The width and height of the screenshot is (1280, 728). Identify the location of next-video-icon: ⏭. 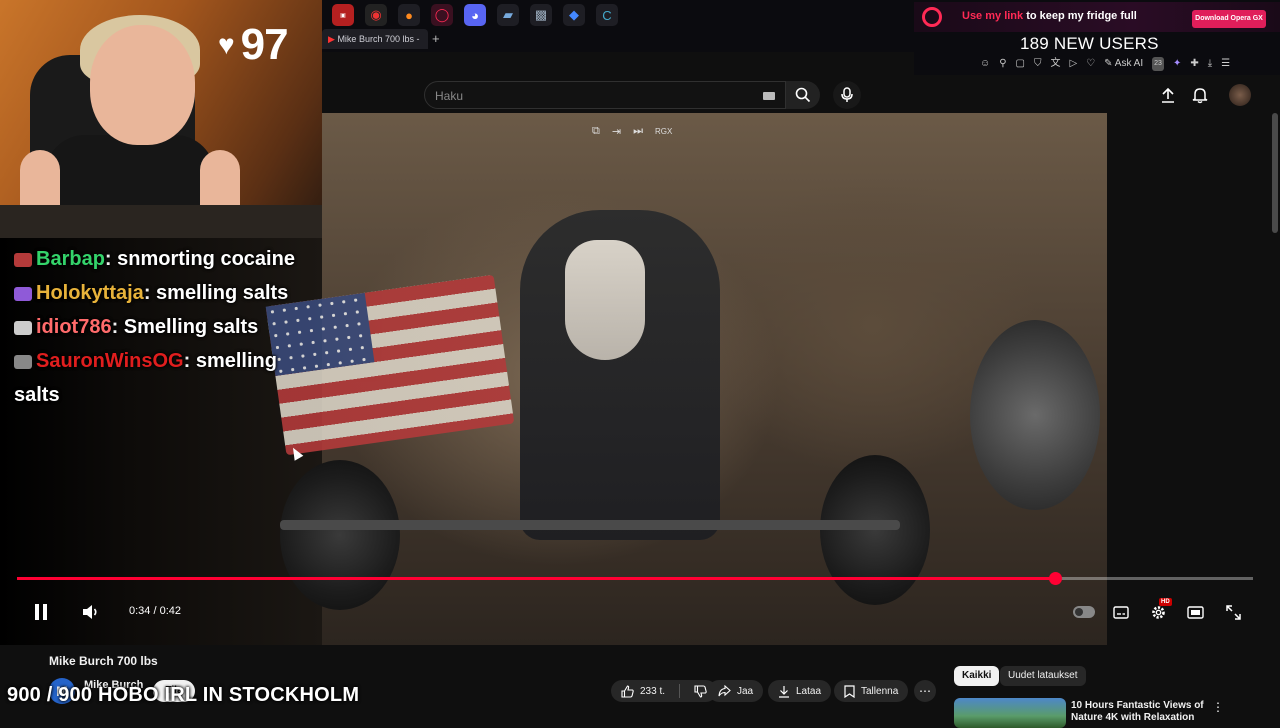
(638, 131).